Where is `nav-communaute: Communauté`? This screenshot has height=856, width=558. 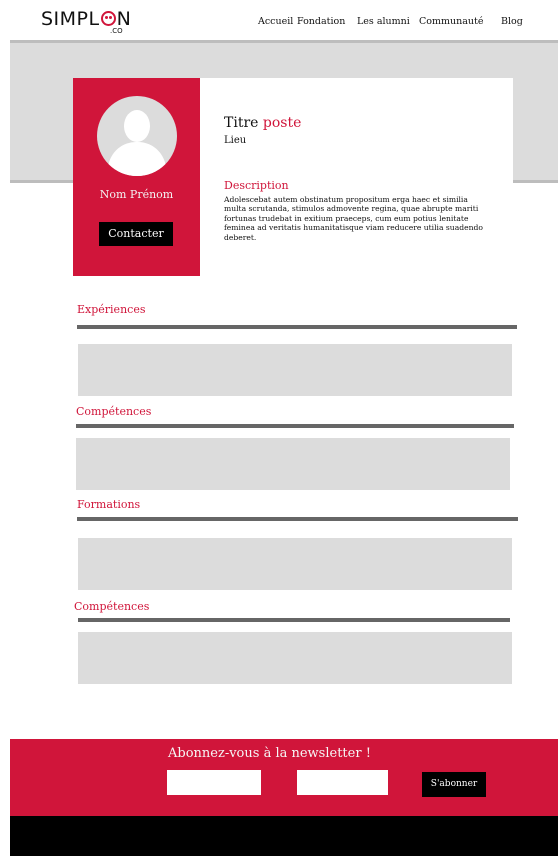 nav-communaute: Communauté is located at coordinates (451, 21).